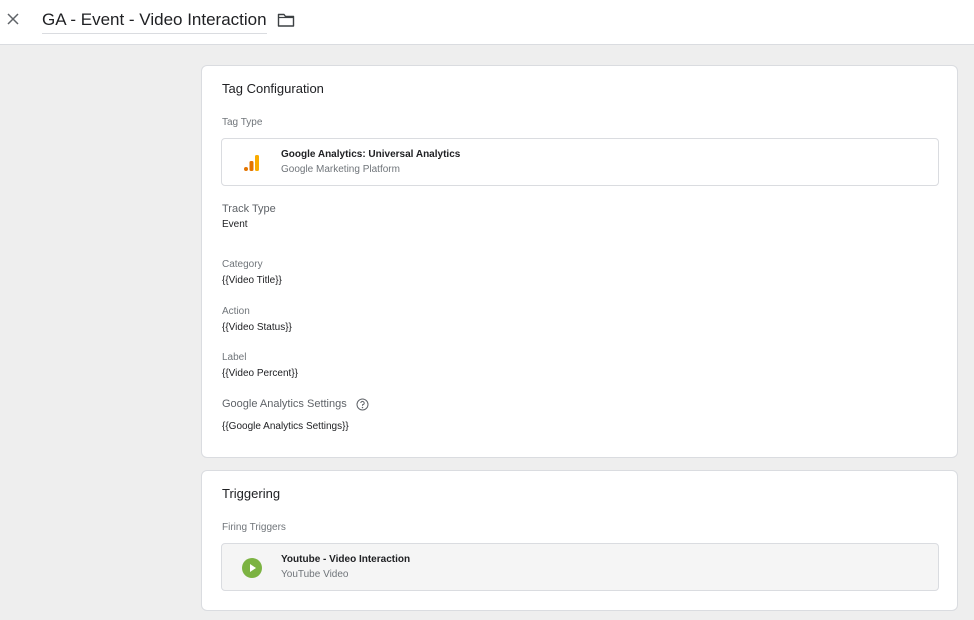  Describe the element at coordinates (346, 559) in the screenshot. I see `trigger-name: Youtube - Video Interaction` at that location.